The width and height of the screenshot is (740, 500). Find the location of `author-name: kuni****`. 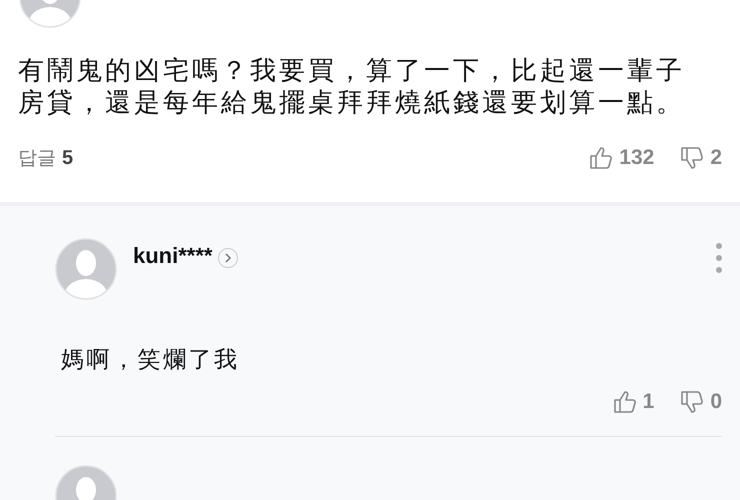

author-name: kuni**** is located at coordinates (172, 256).